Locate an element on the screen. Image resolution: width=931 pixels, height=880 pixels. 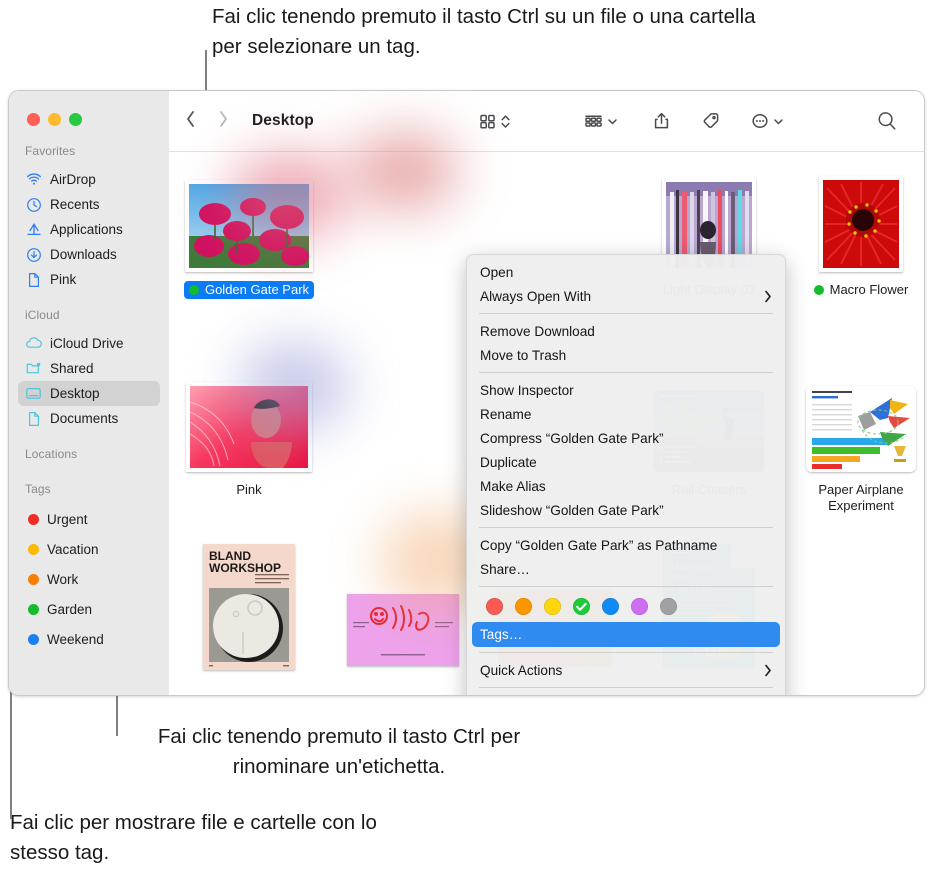
sidebar-item-airdrop: AirDrop is located at coordinates (89, 179).